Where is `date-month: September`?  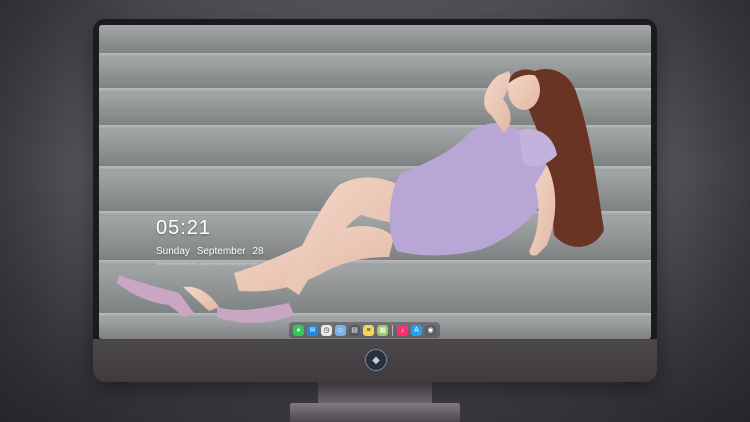
date-month: September is located at coordinates (221, 251).